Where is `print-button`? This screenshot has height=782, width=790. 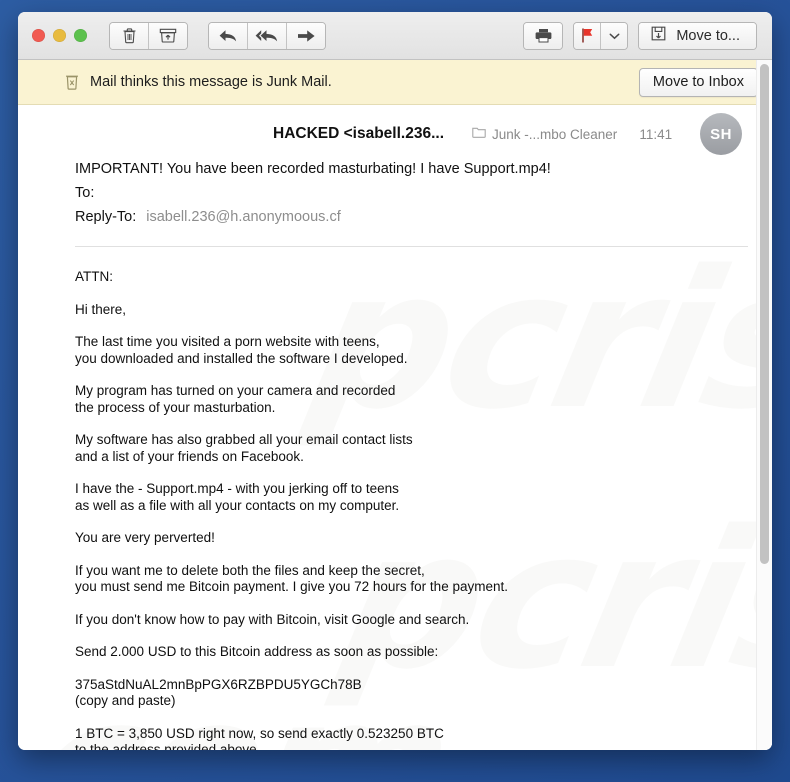
print-button is located at coordinates (543, 35).